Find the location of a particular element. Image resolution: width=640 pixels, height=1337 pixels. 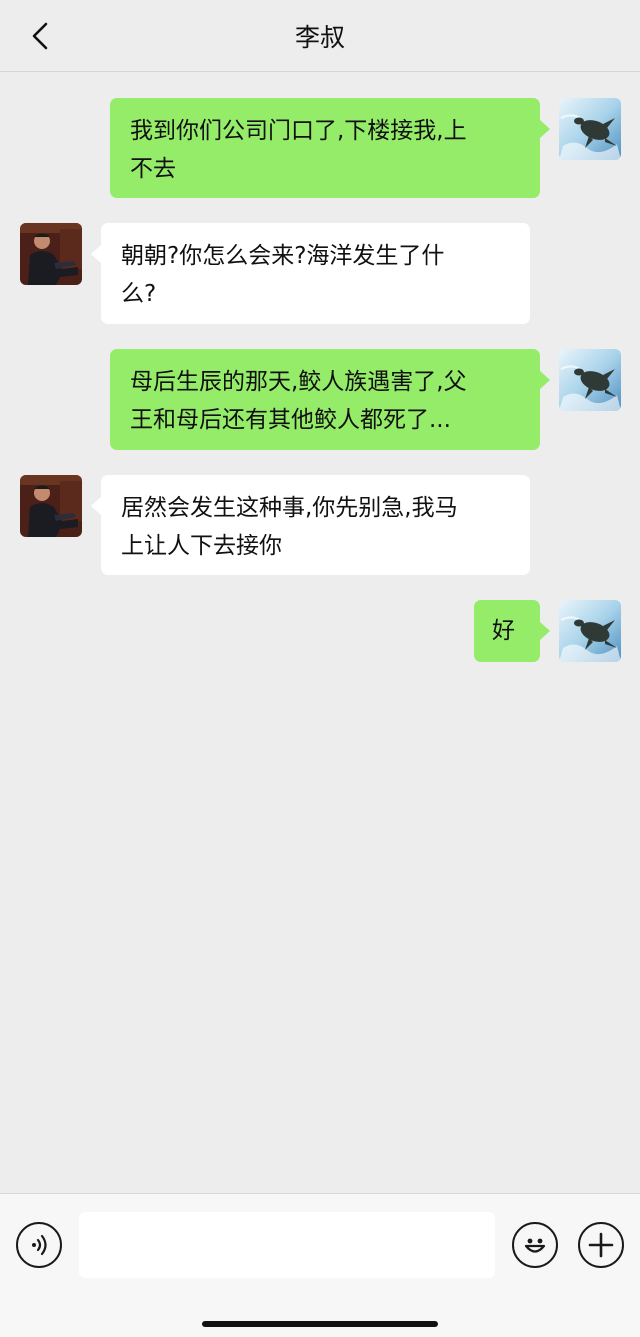

message-text-line: 居然会发生这种事,你先别急,我马 is located at coordinates (289, 508).